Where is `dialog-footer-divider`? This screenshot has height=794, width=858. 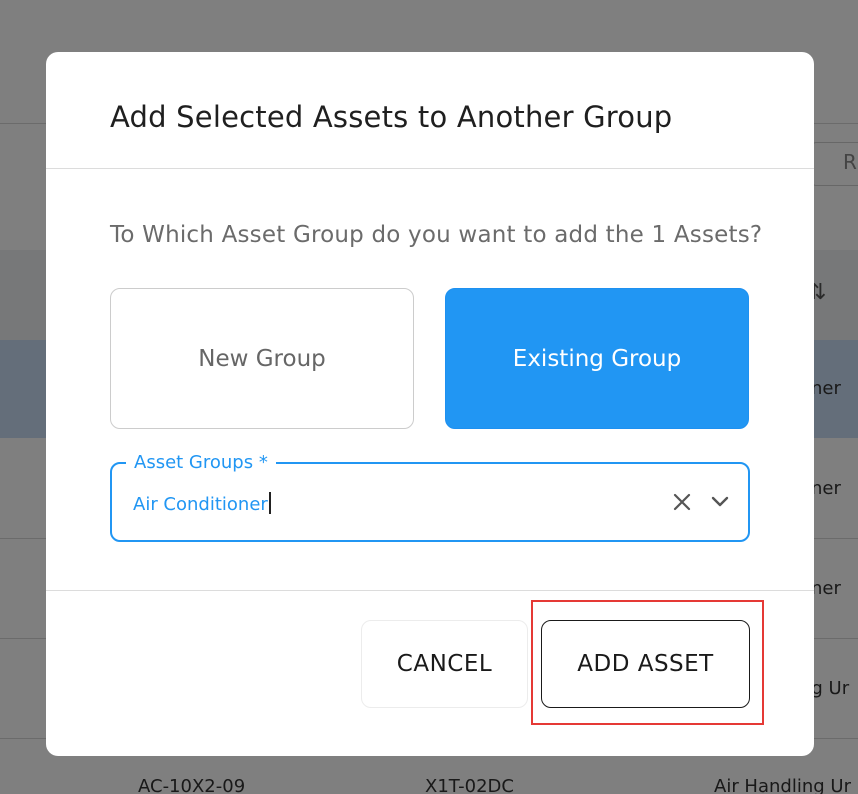
dialog-footer-divider is located at coordinates (430, 590).